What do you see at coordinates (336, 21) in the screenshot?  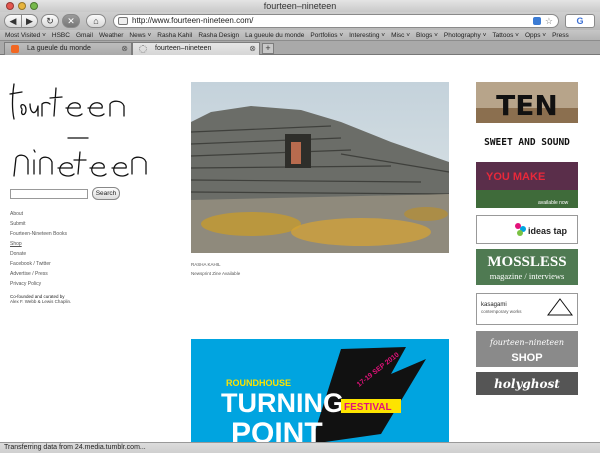 I see `url-bar: http://www.fourteen-nineteen.com/ ☆` at bounding box center [336, 21].